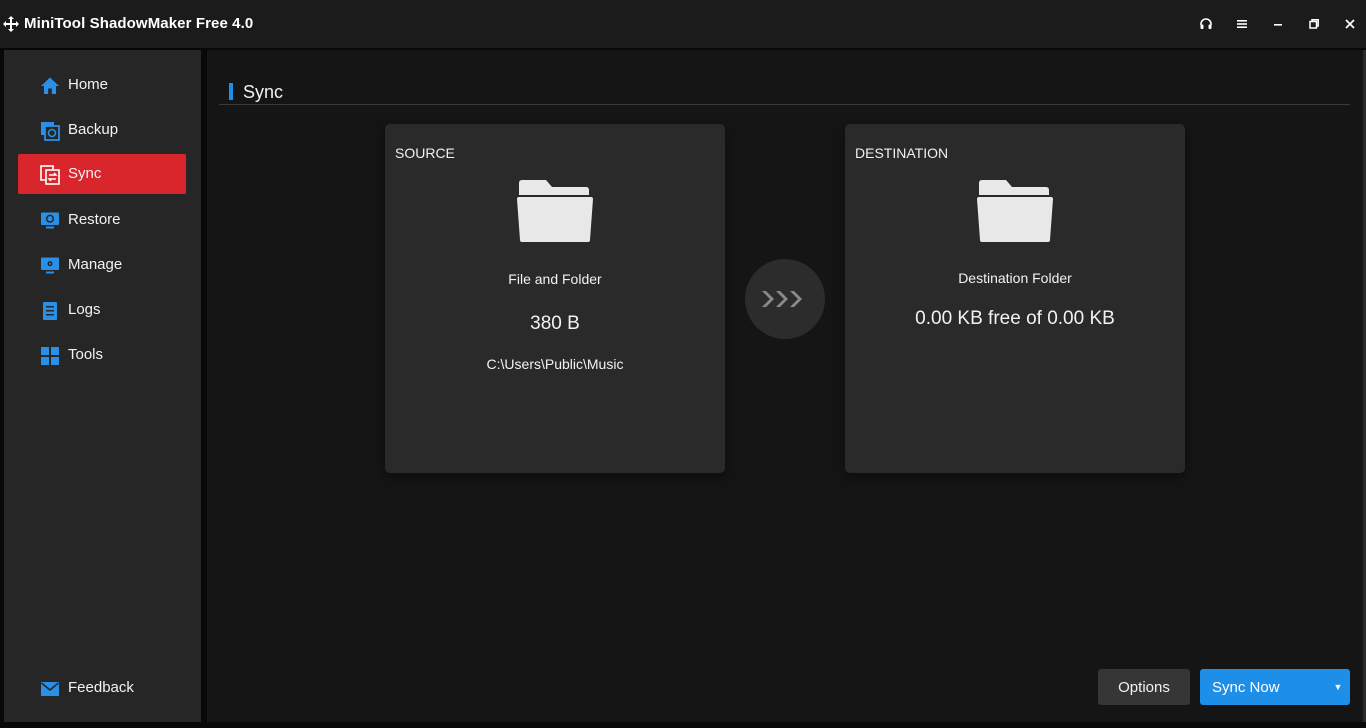  I want to click on sidebar-item-feedback: Feedback, so click(102, 688).